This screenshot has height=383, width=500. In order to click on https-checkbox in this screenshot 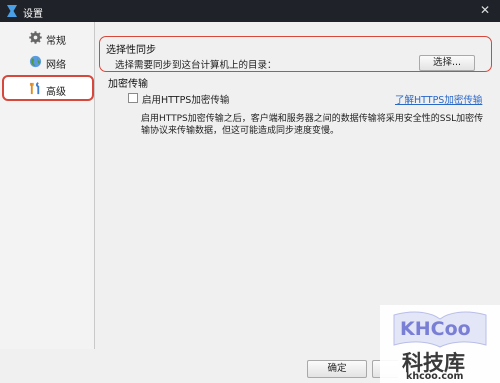, I will do `click(133, 98)`.